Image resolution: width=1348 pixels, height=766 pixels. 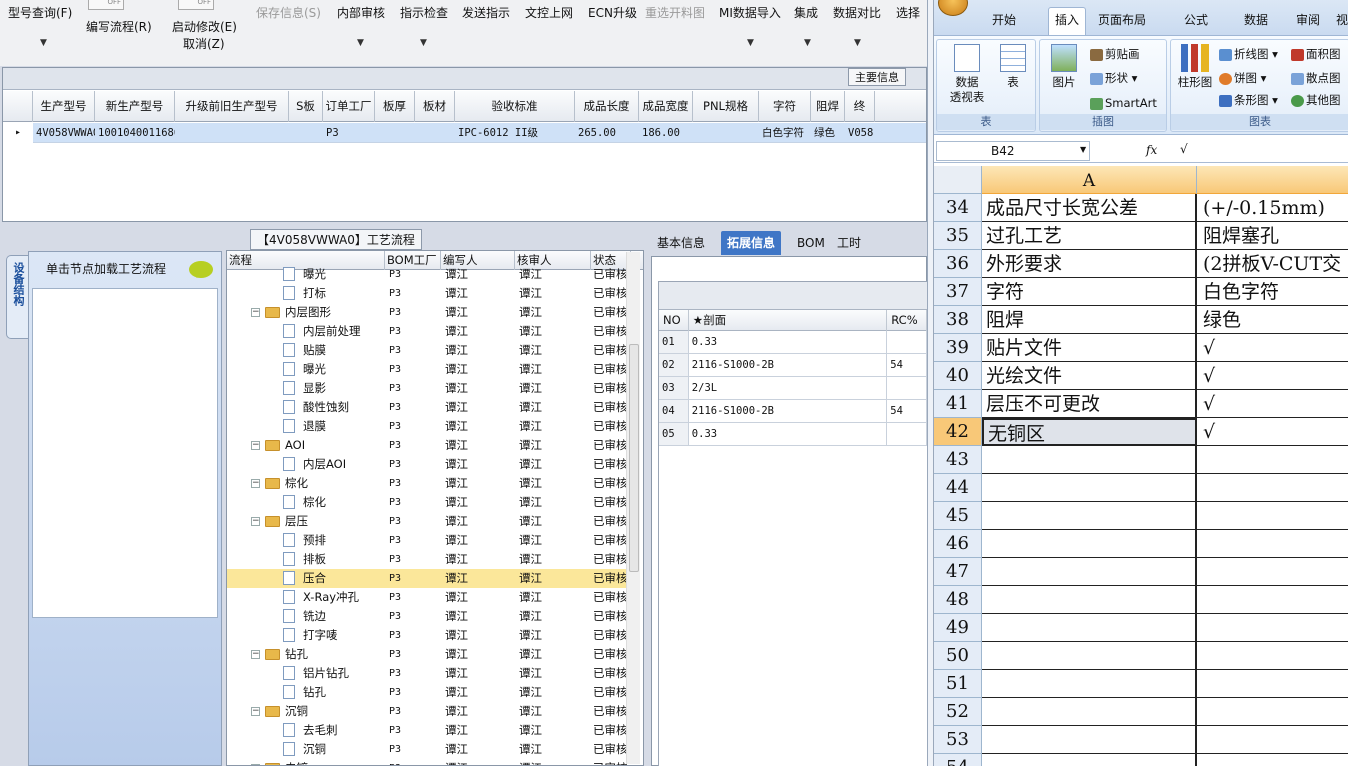 What do you see at coordinates (306, 597) in the screenshot?
I see `tree-node: X-Ray冲孔` at bounding box center [306, 597].